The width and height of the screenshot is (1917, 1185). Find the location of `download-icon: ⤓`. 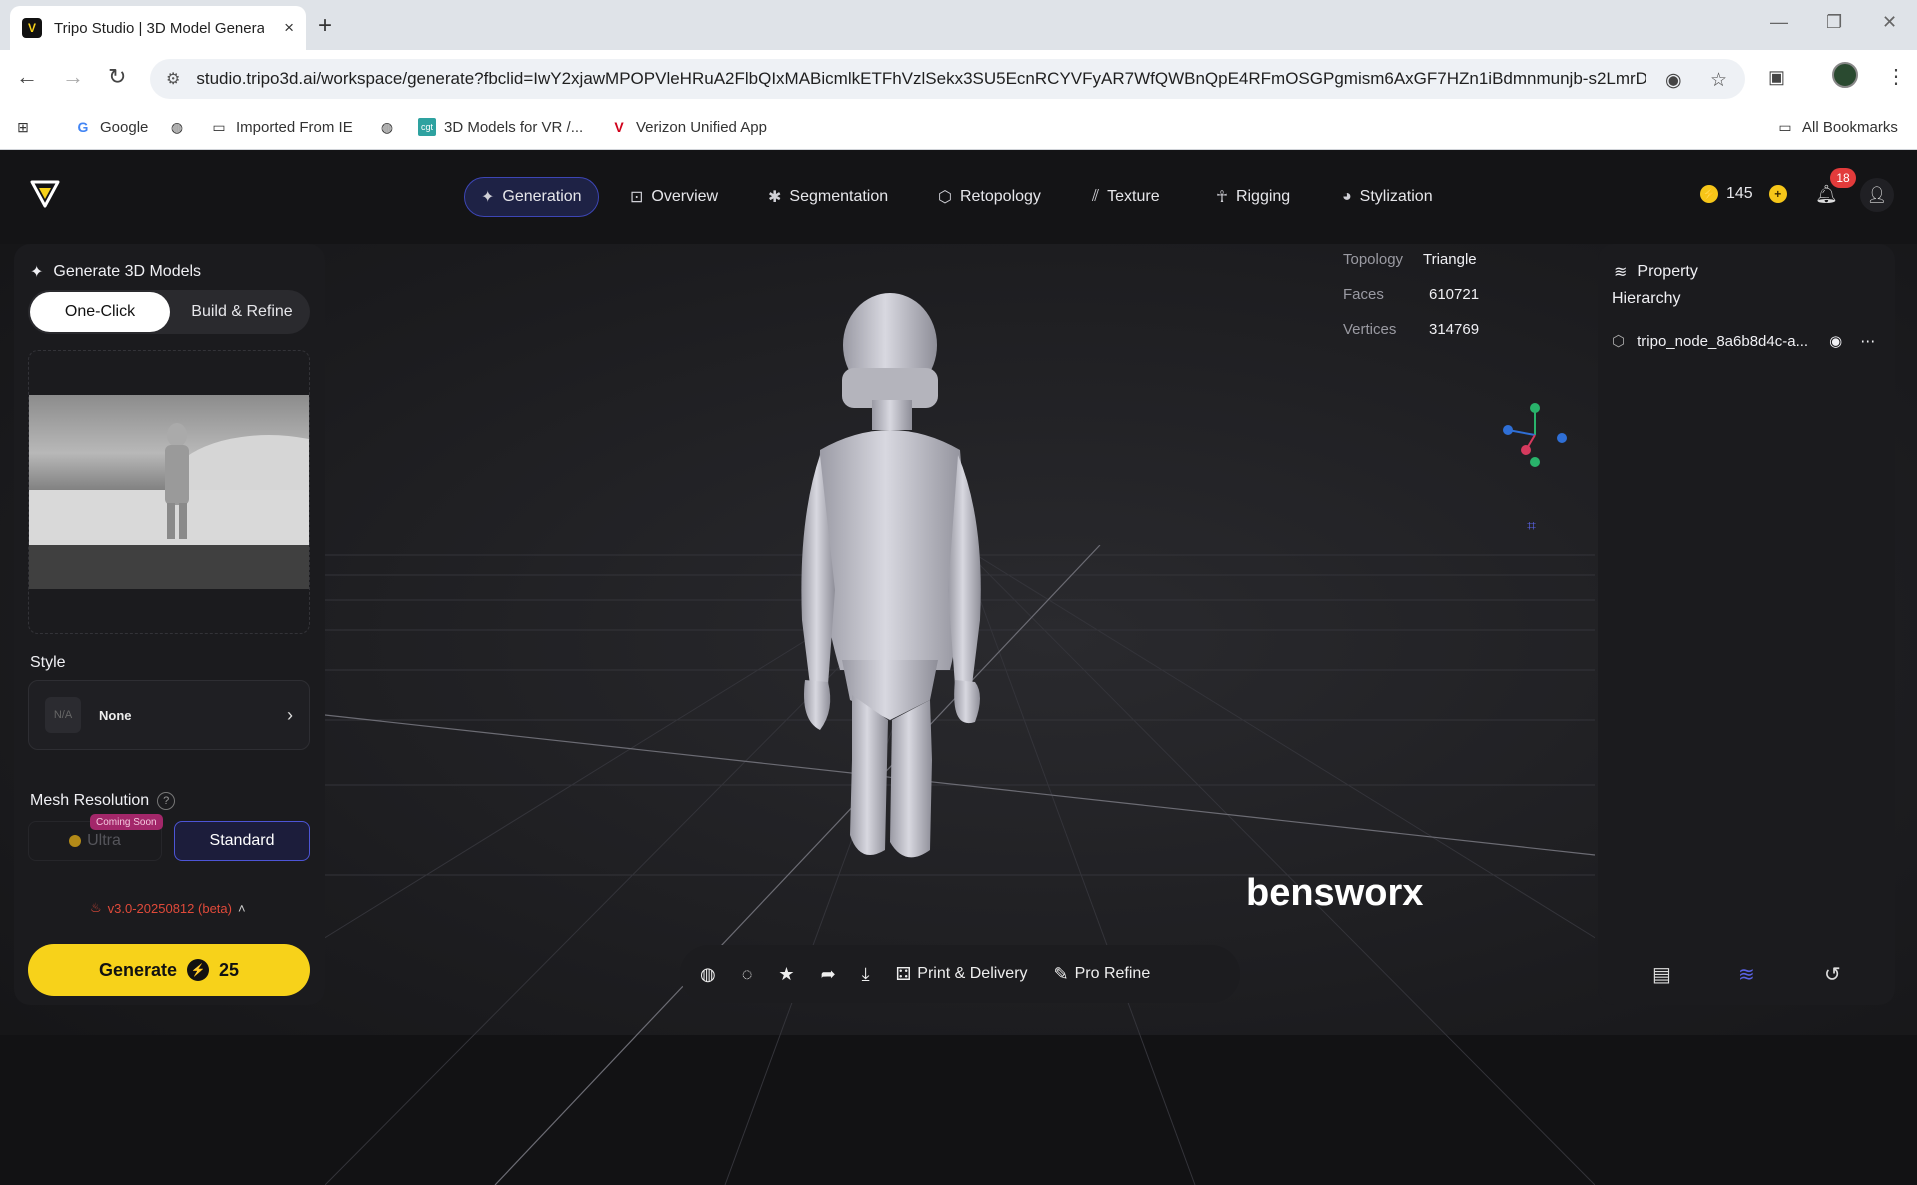

download-icon: ⤓ is located at coordinates (866, 974).